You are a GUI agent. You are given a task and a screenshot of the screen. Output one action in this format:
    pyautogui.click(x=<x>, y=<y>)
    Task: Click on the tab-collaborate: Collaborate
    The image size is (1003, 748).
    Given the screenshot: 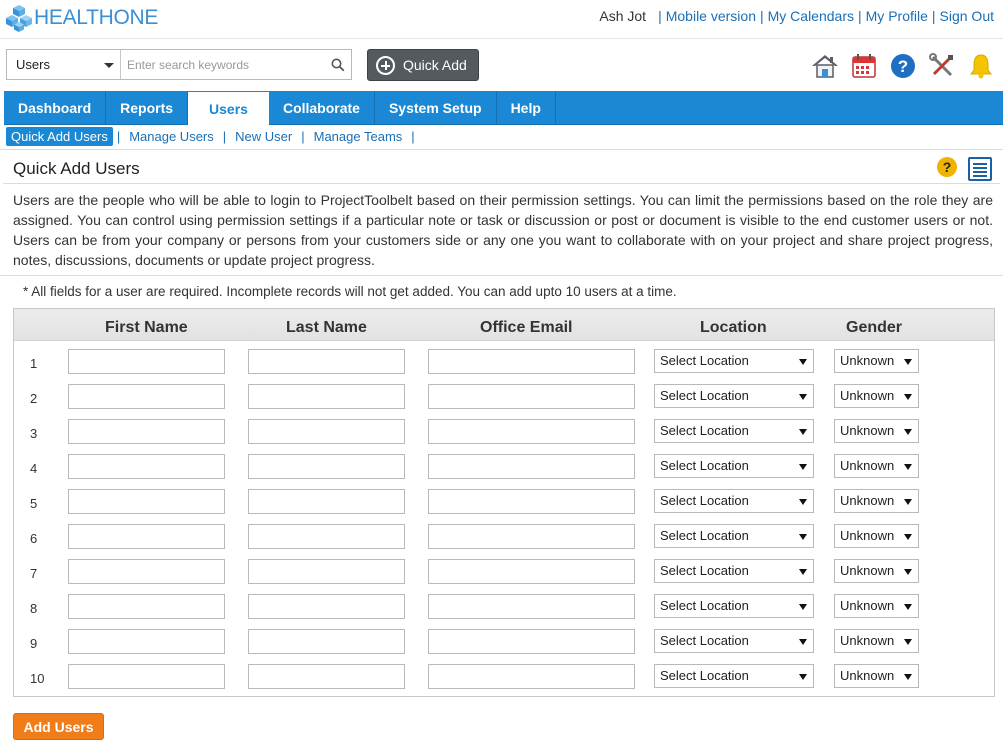 What is the action you would take?
    pyautogui.click(x=322, y=108)
    